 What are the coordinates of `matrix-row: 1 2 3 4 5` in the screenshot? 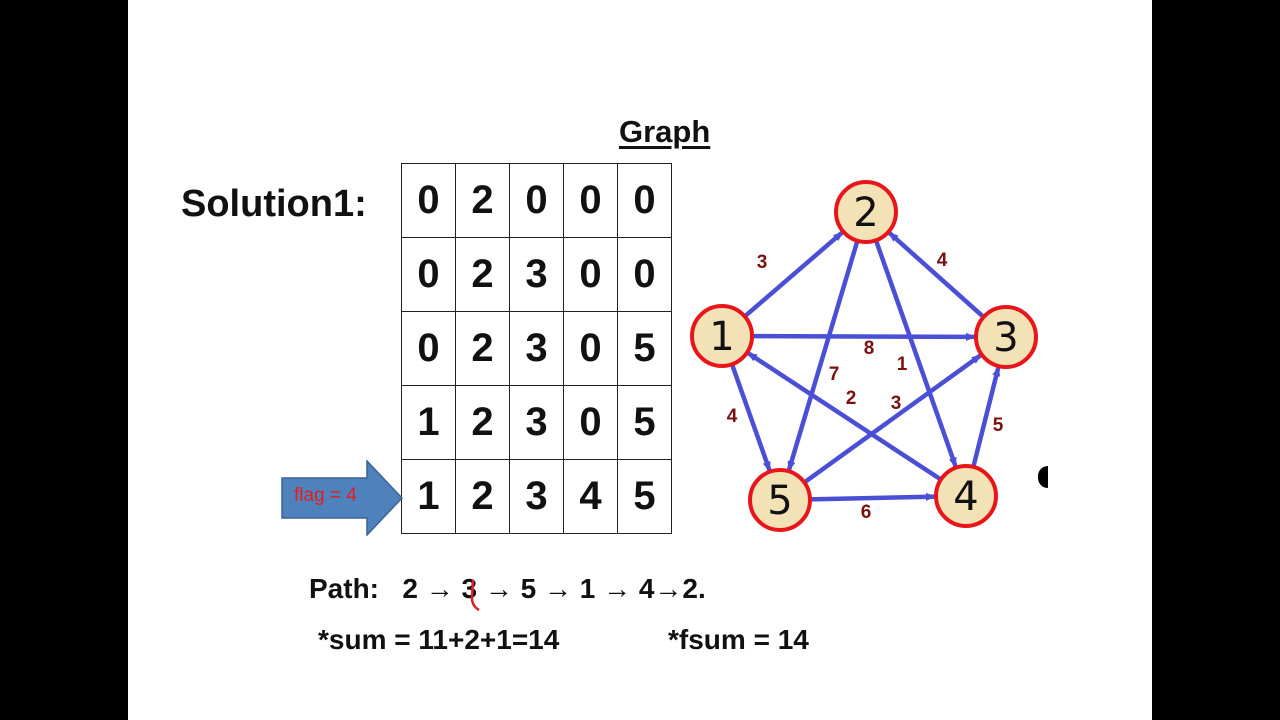 It's located at (536, 496).